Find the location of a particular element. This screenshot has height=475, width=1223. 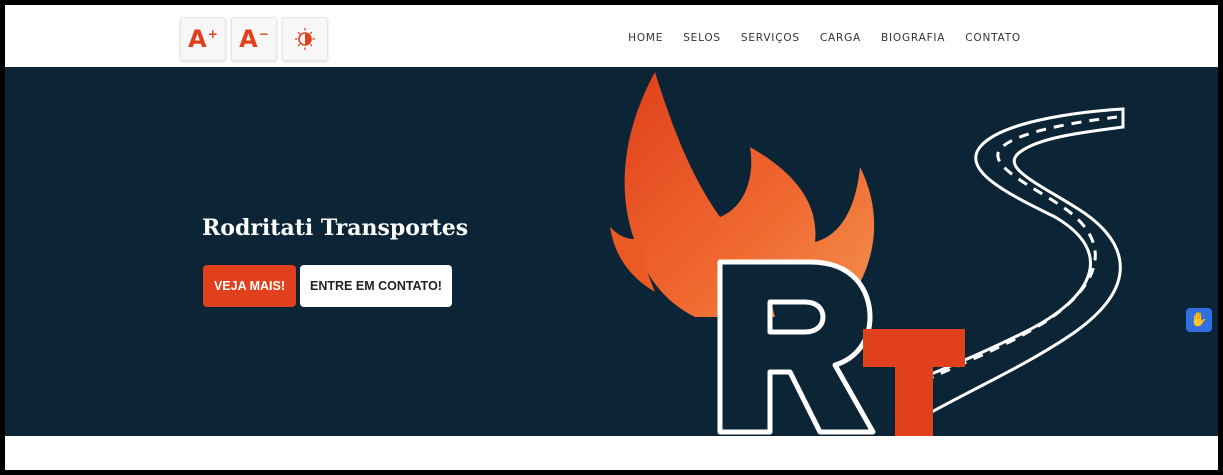

veja-mais-button: VEJA MAIS! is located at coordinates (249, 286).